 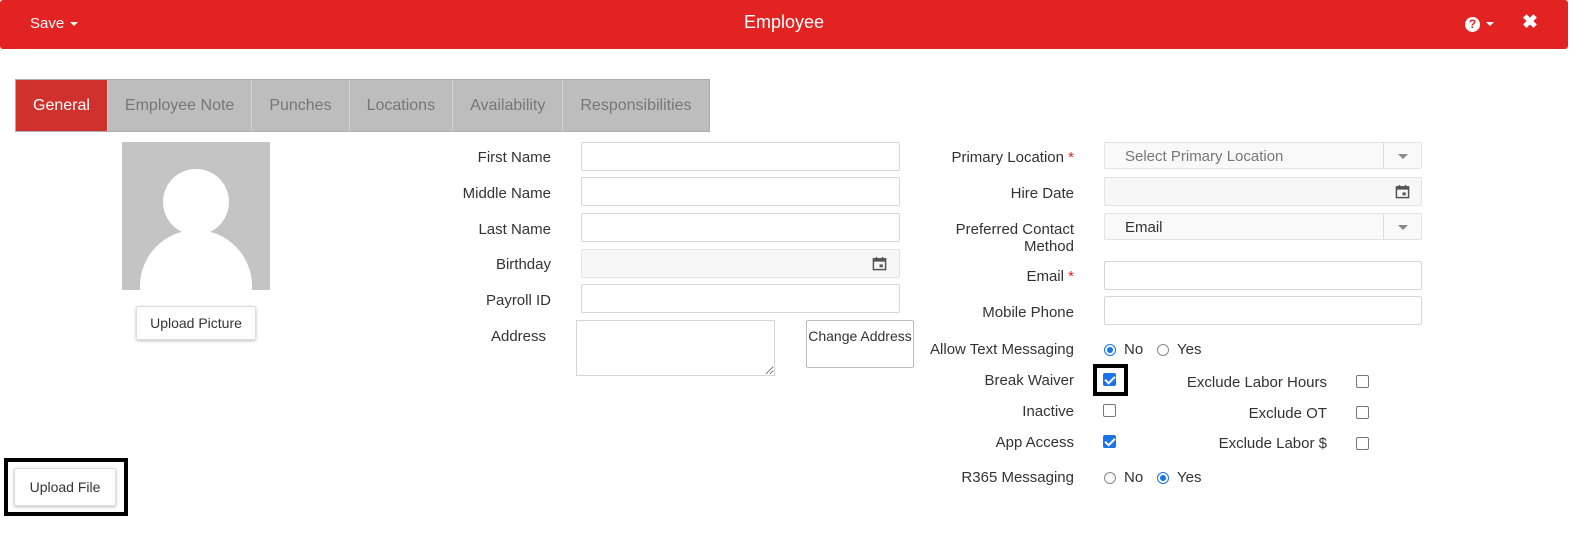 What do you see at coordinates (1263, 310) in the screenshot?
I see `mobile-phone-input` at bounding box center [1263, 310].